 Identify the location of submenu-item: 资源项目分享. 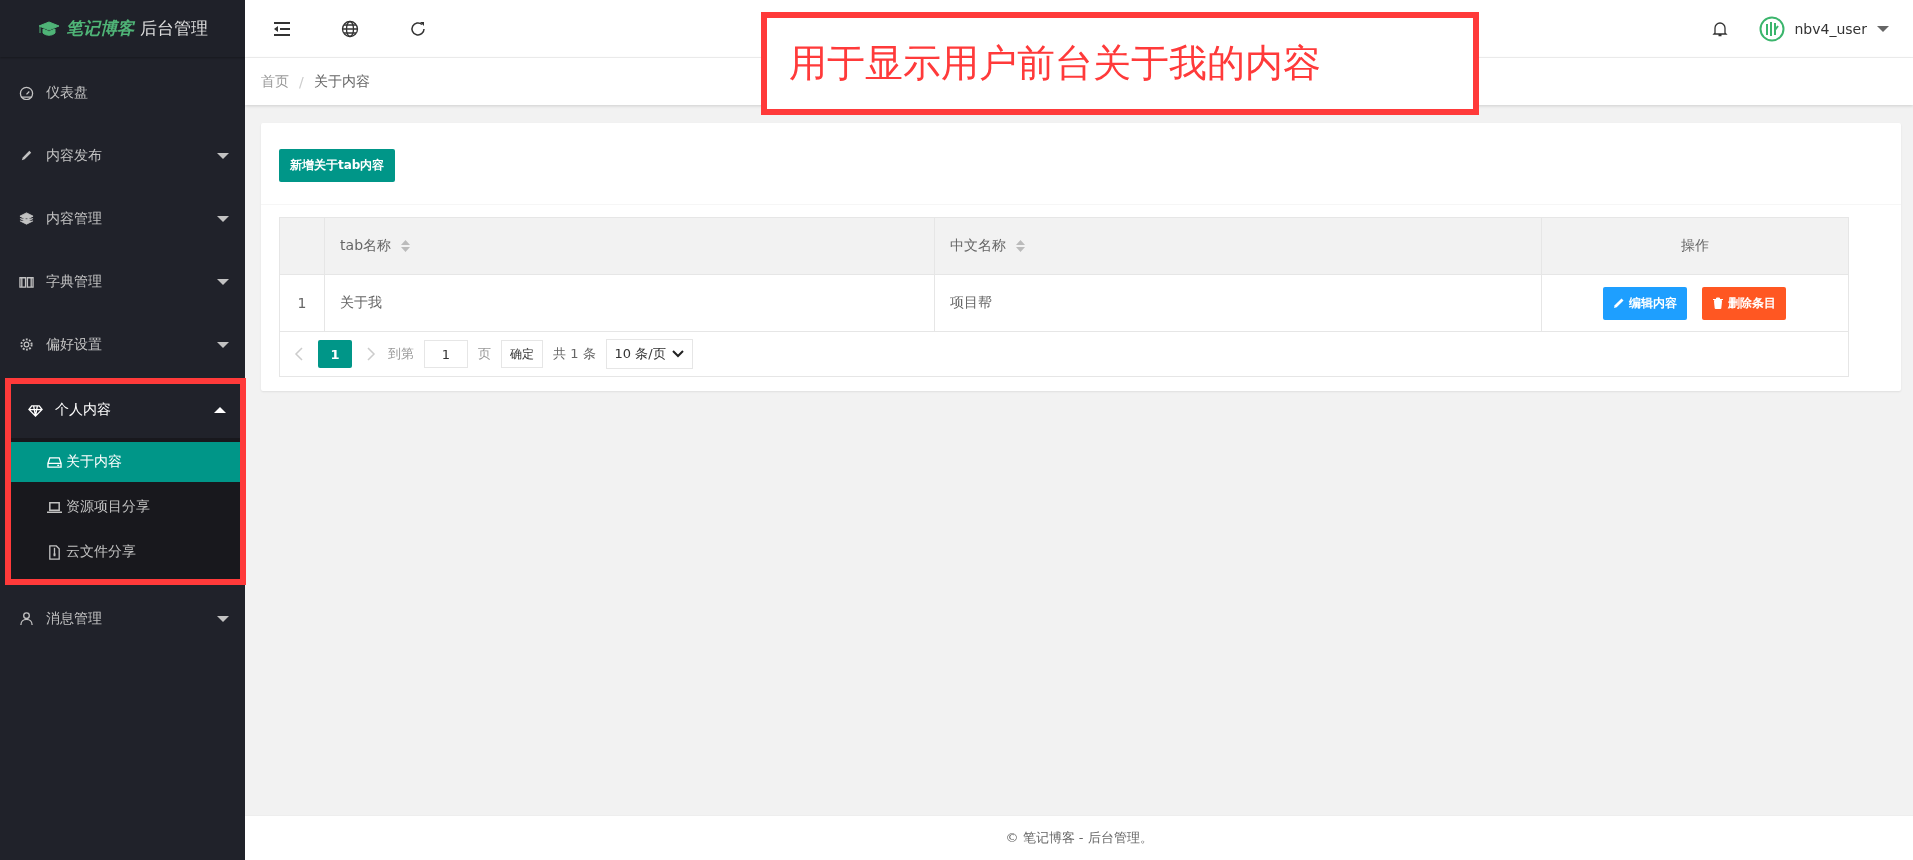
(125, 507).